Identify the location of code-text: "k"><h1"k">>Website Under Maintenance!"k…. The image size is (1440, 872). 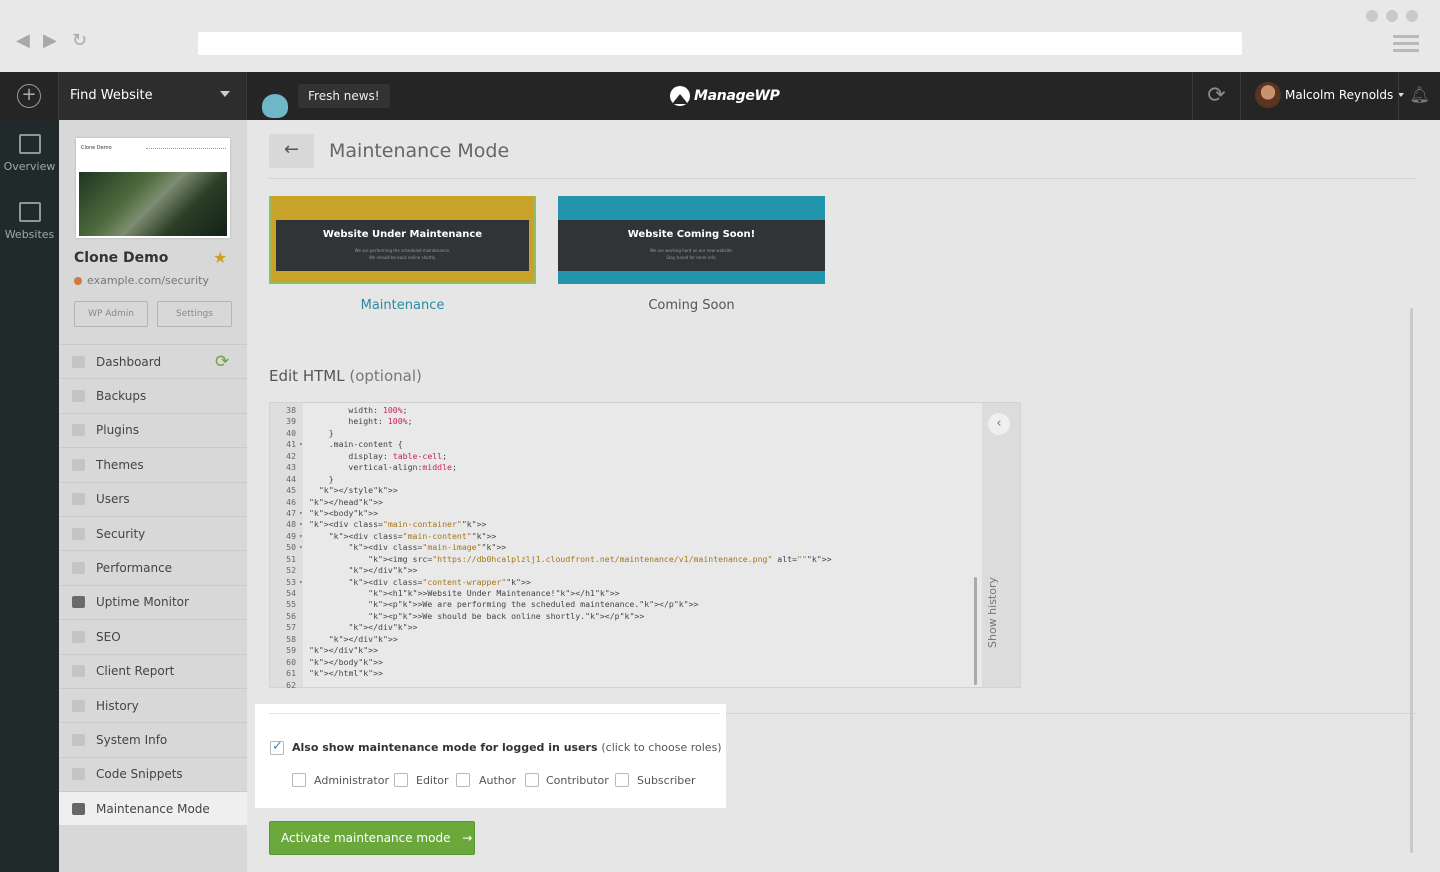
(494, 593).